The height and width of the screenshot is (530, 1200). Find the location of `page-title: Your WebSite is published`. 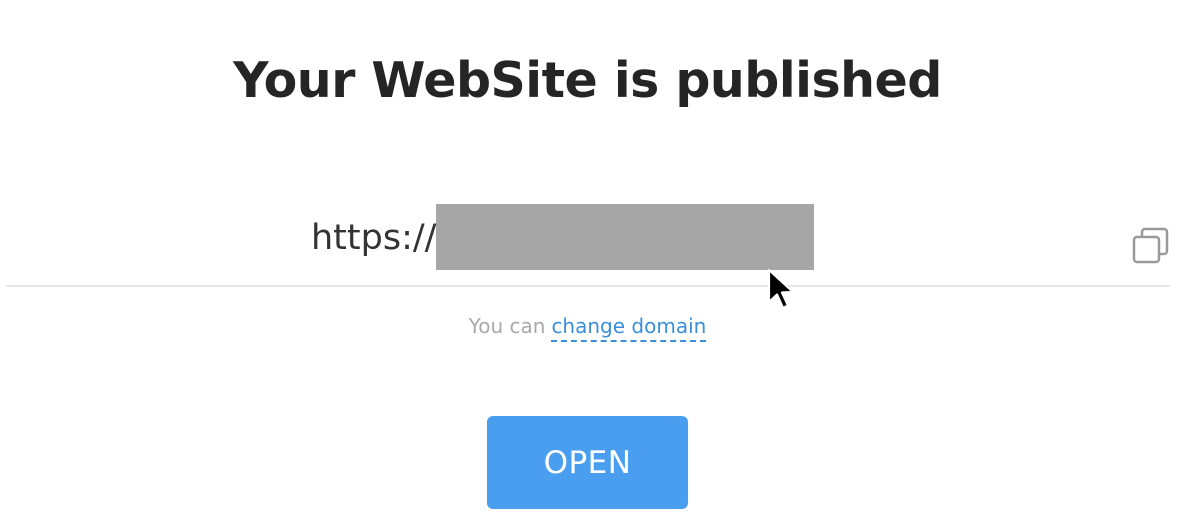

page-title: Your WebSite is published is located at coordinates (587, 80).